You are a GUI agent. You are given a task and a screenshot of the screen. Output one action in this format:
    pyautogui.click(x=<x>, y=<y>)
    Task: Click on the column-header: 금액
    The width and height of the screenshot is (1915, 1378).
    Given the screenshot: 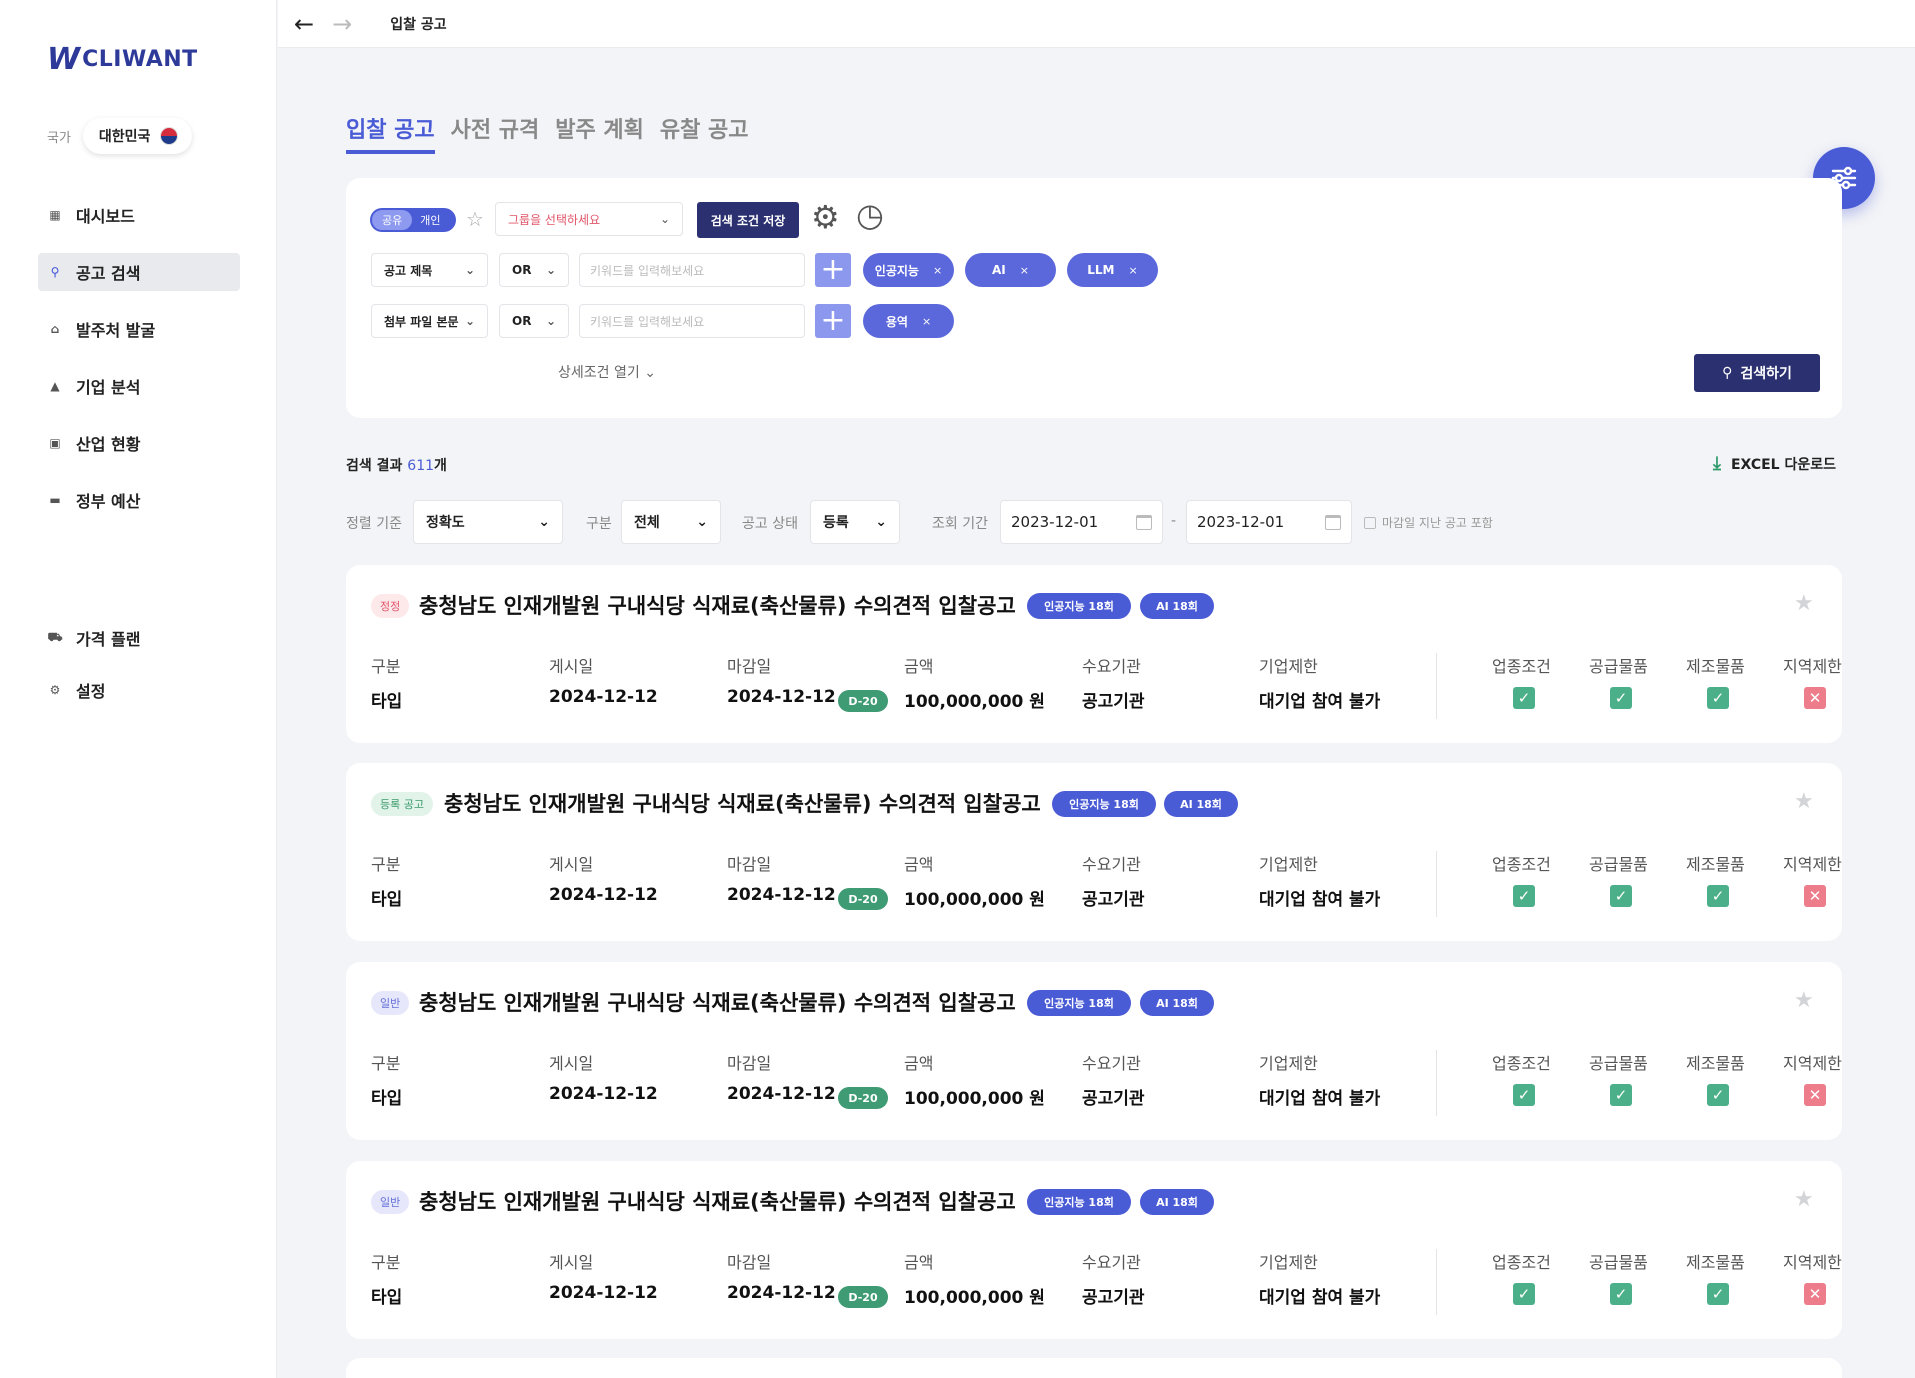 What is the action you would take?
    pyautogui.click(x=919, y=666)
    